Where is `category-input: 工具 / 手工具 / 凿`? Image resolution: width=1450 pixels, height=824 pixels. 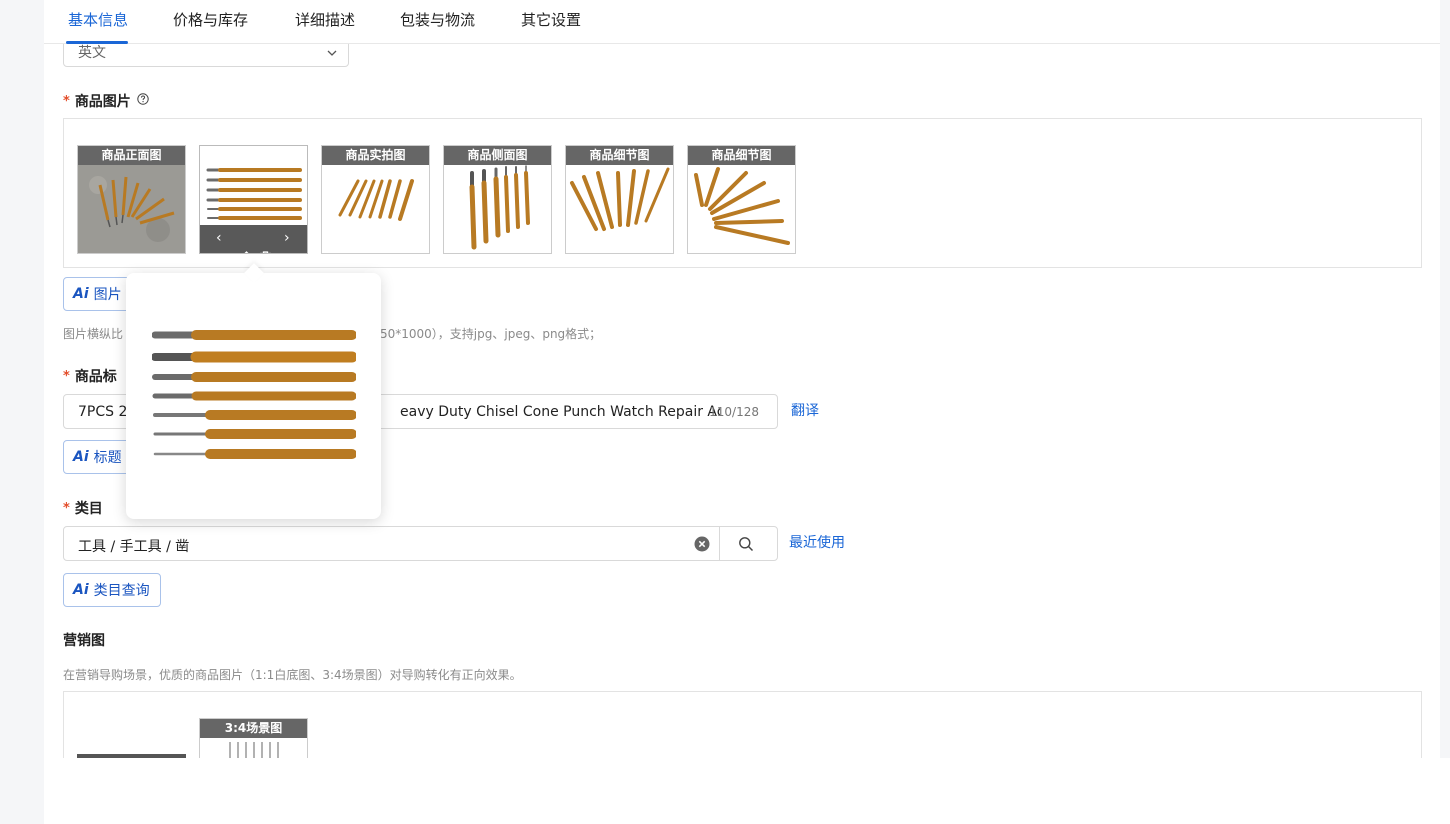 category-input: 工具 / 手工具 / 凿 is located at coordinates (420, 543).